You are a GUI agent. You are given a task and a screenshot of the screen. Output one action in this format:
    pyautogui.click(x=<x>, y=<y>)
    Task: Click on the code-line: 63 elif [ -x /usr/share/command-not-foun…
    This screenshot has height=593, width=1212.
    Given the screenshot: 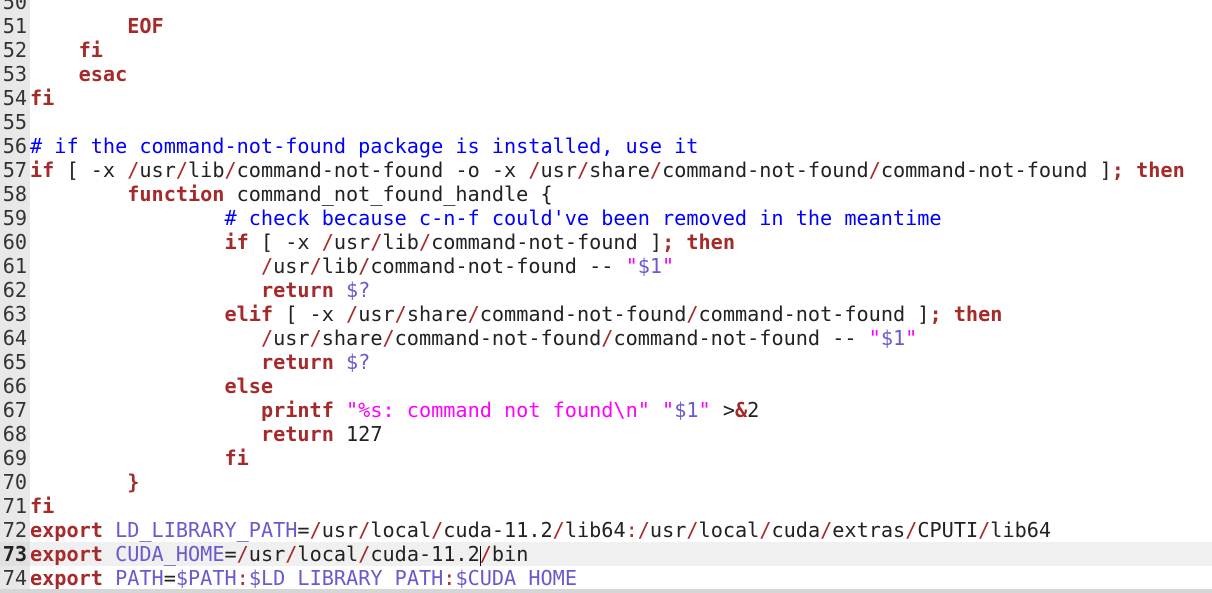 What is the action you would take?
    pyautogui.click(x=606, y=314)
    